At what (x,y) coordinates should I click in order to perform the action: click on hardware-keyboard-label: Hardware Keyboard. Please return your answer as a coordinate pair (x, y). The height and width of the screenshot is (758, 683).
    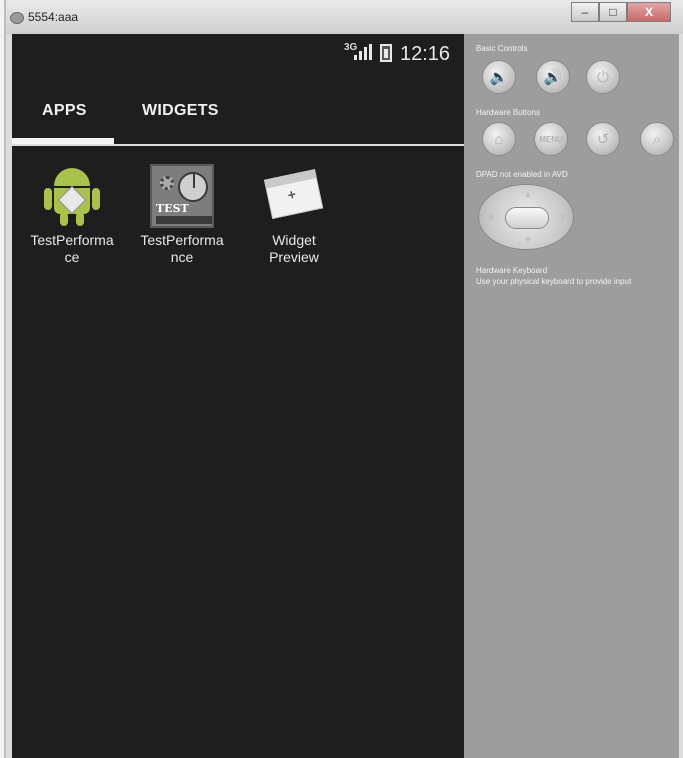
    Looking at the image, I should click on (512, 270).